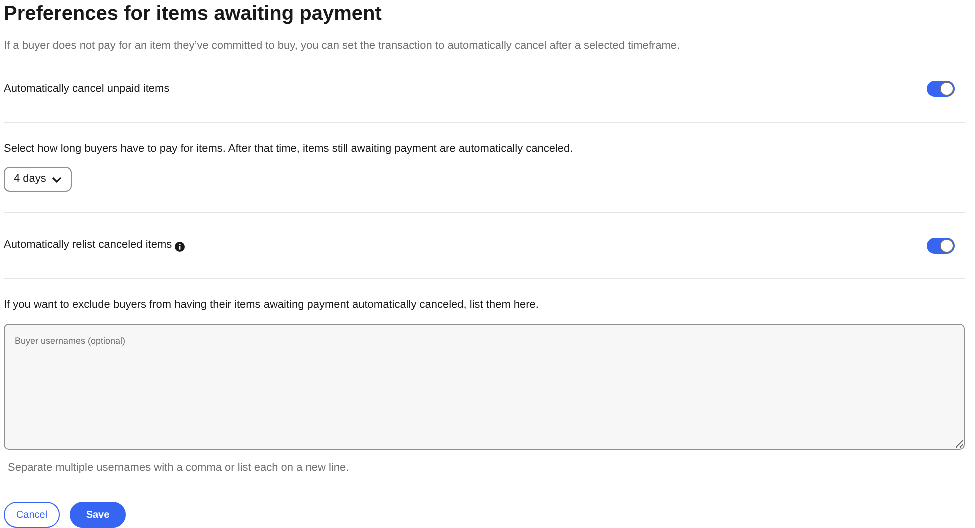  I want to click on setting-label: Automatically relist canceled items, so click(88, 246).